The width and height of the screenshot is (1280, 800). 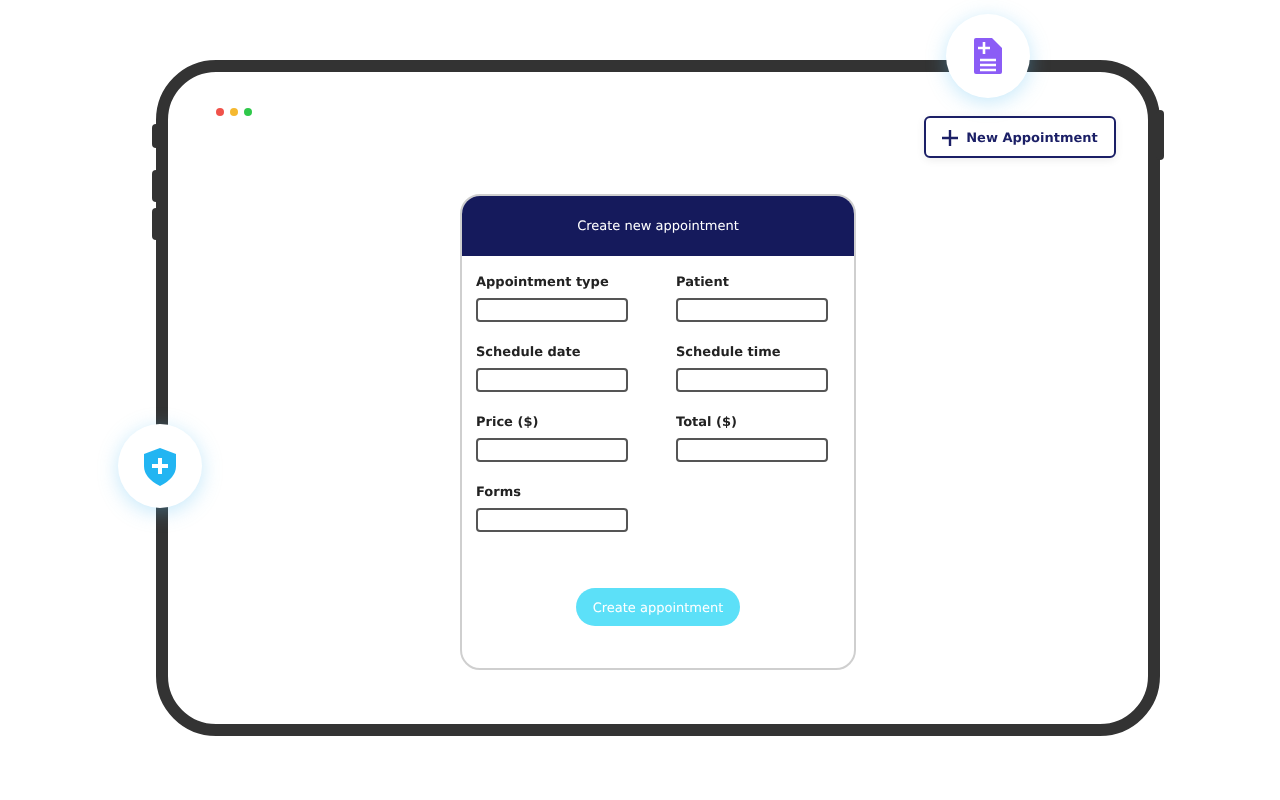 I want to click on plus-icon, so click(x=950, y=137).